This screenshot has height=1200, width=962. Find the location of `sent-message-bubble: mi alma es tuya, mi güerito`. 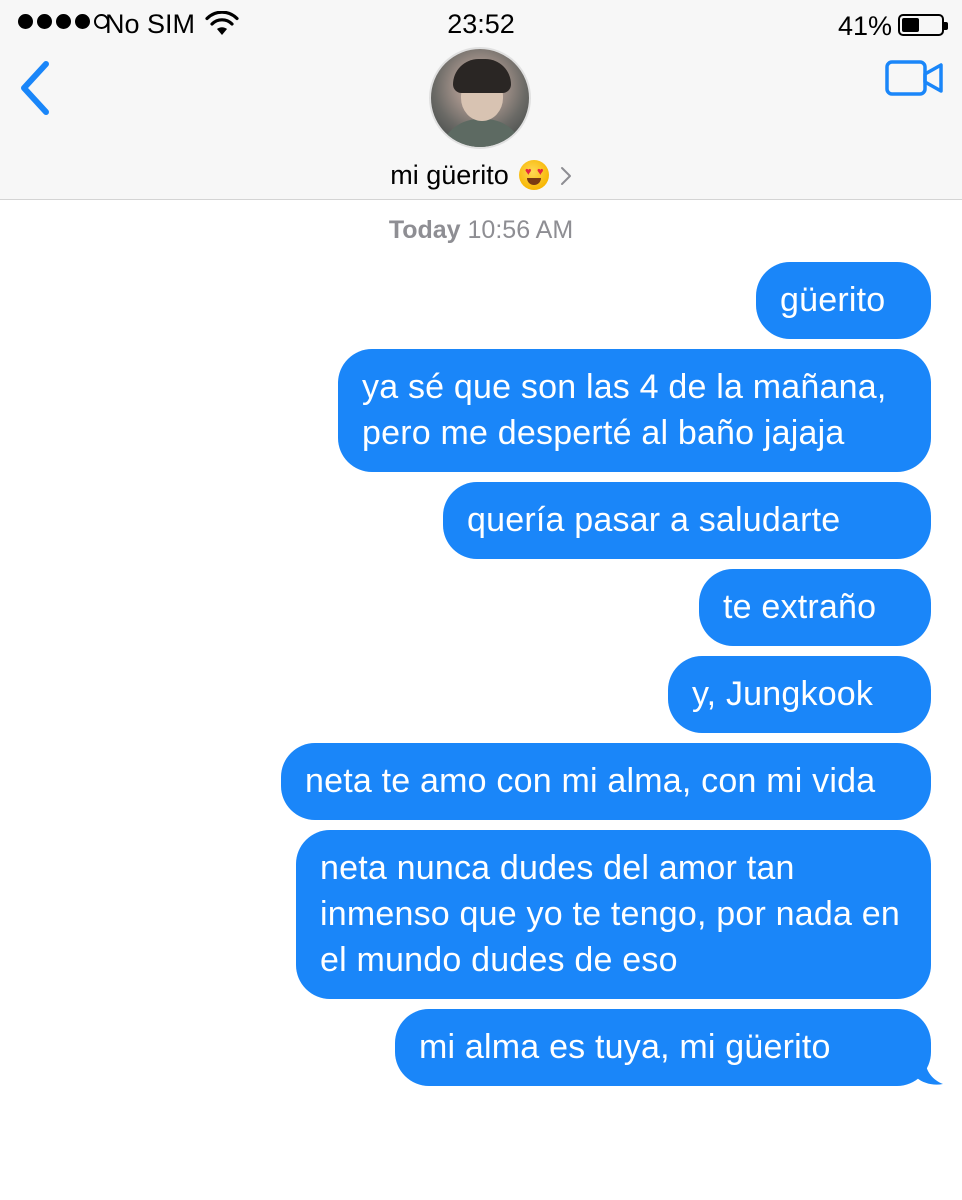

sent-message-bubble: mi alma es tuya, mi güerito is located at coordinates (669, 1047).